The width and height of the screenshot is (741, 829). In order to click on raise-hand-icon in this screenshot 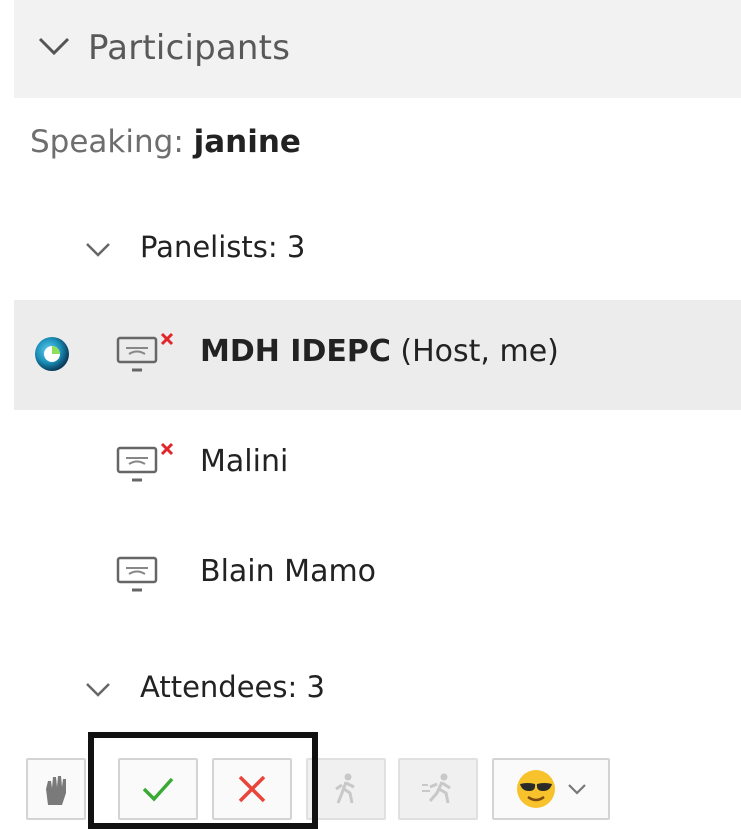, I will do `click(56, 790)`.